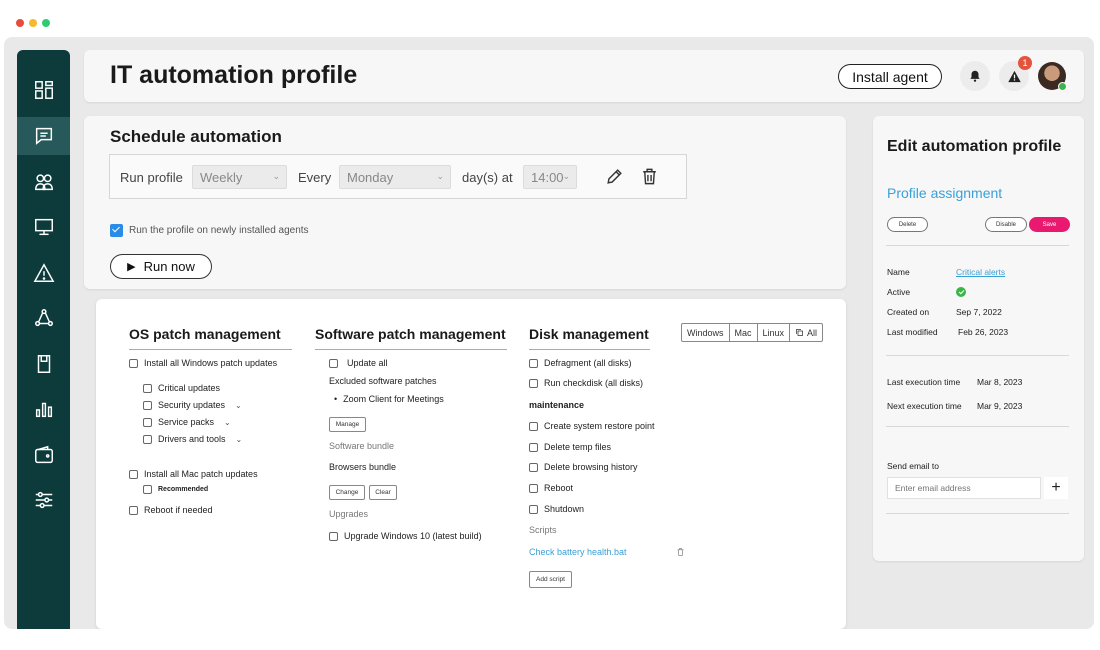 The image size is (1100, 650). Describe the element at coordinates (43, 273) in the screenshot. I see `sidebar-item-alerts` at that location.